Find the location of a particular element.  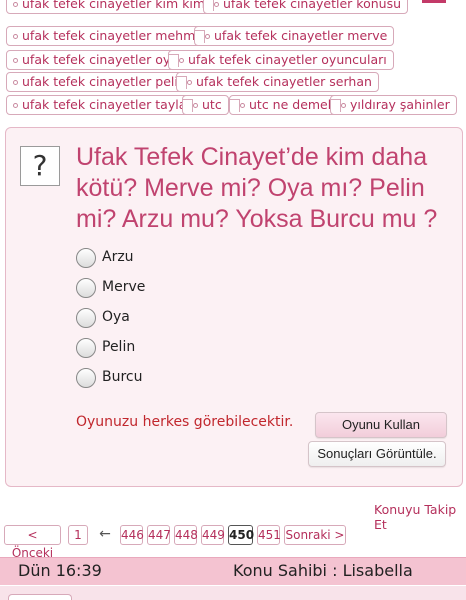

prev-page-button: < Önceki is located at coordinates (32, 542).